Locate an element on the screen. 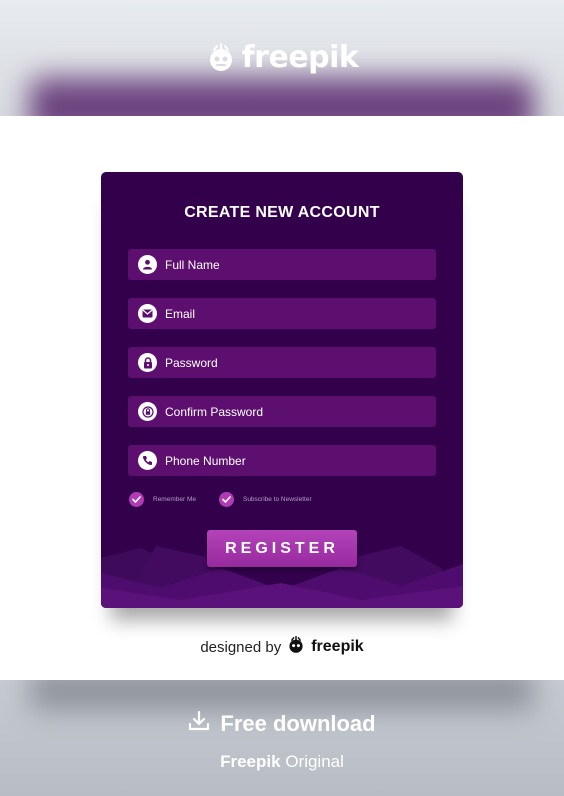  credit-brand: freepik is located at coordinates (337, 647).